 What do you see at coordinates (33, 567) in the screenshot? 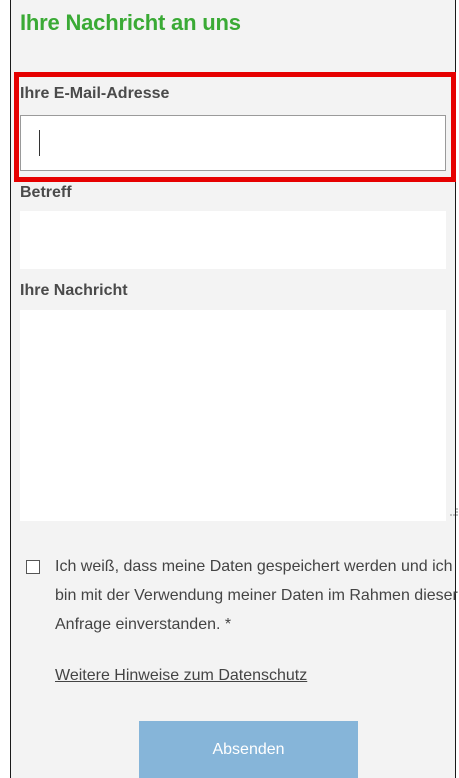
I see `consent-checkbox` at bounding box center [33, 567].